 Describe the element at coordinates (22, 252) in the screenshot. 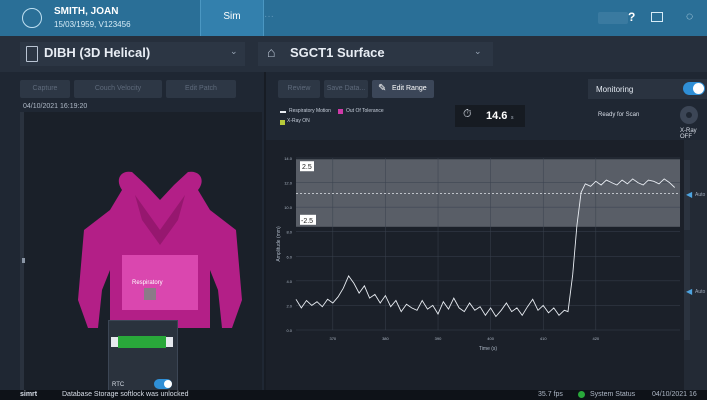

I see `left-panel-scrollbar` at that location.